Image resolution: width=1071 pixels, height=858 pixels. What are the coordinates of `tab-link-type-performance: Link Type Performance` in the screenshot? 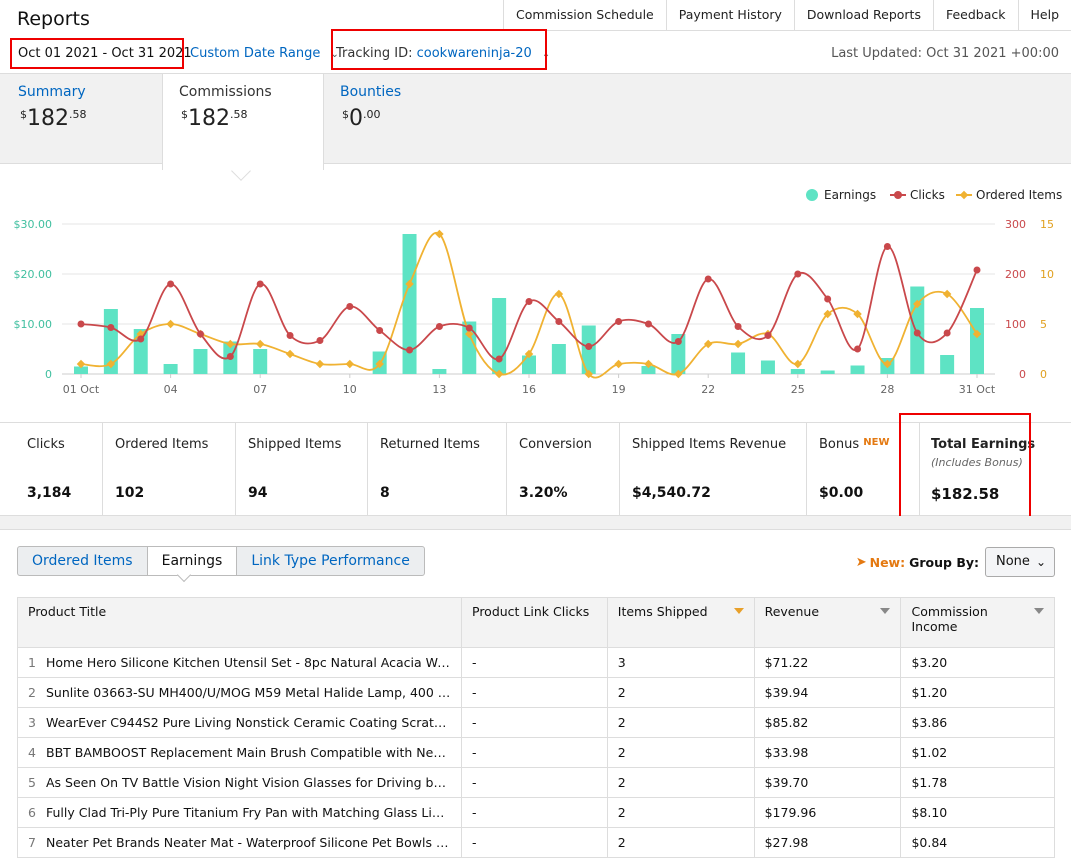 It's located at (330, 561).